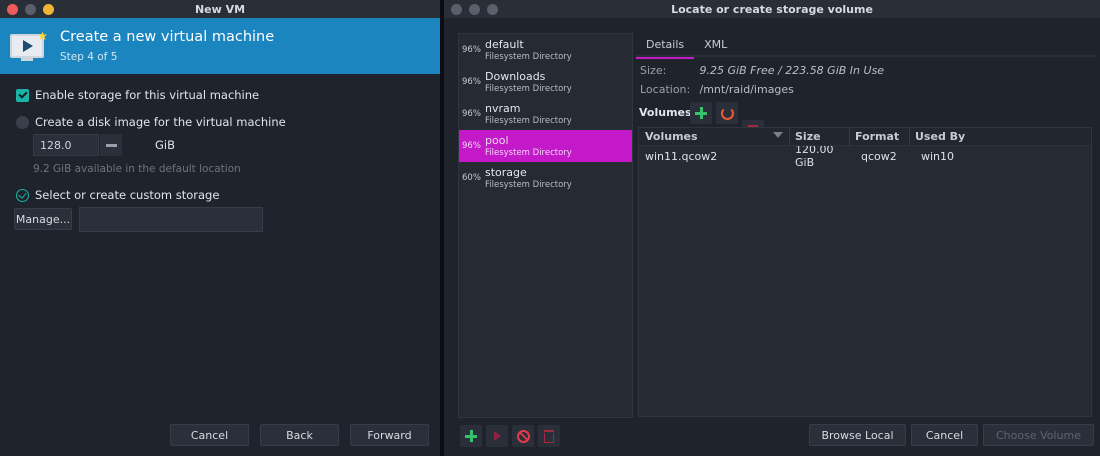 Image resolution: width=1100 pixels, height=456 pixels. What do you see at coordinates (819, 136) in the screenshot?
I see `col-size: Size` at bounding box center [819, 136].